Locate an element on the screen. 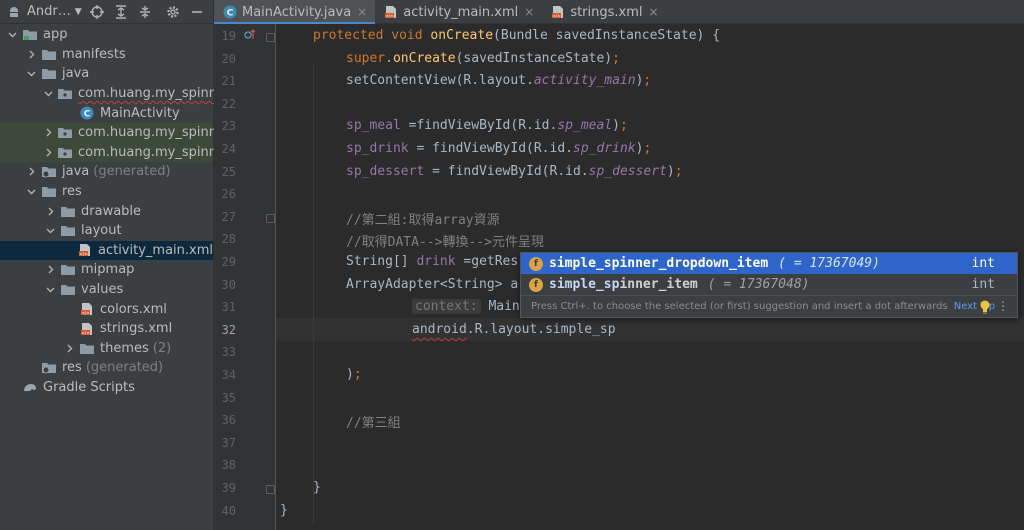  code-line: sp_drink = findViewById(R.id.sp_drink); is located at coordinates (498, 148).